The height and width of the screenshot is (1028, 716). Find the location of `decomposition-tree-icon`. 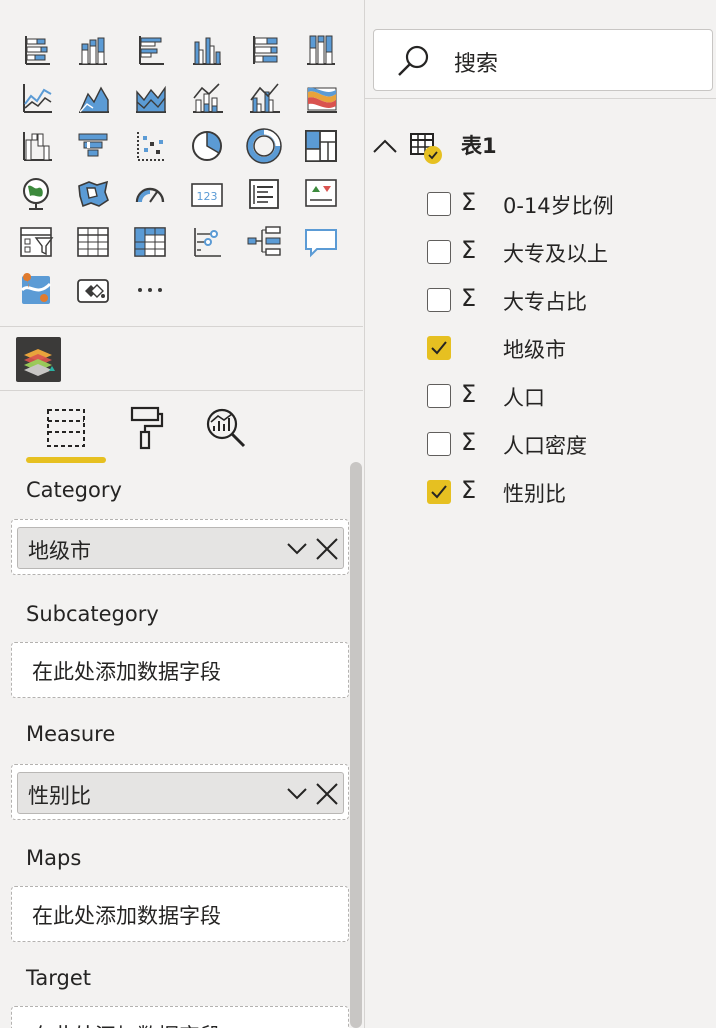

decomposition-tree-icon is located at coordinates (264, 242).